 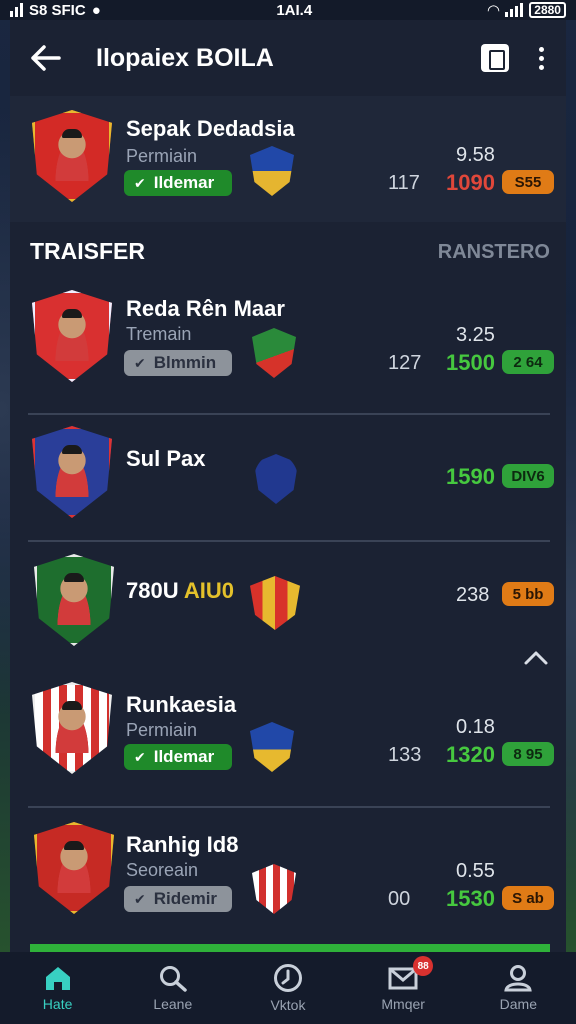 I want to click on search-icon, so click(x=173, y=979).